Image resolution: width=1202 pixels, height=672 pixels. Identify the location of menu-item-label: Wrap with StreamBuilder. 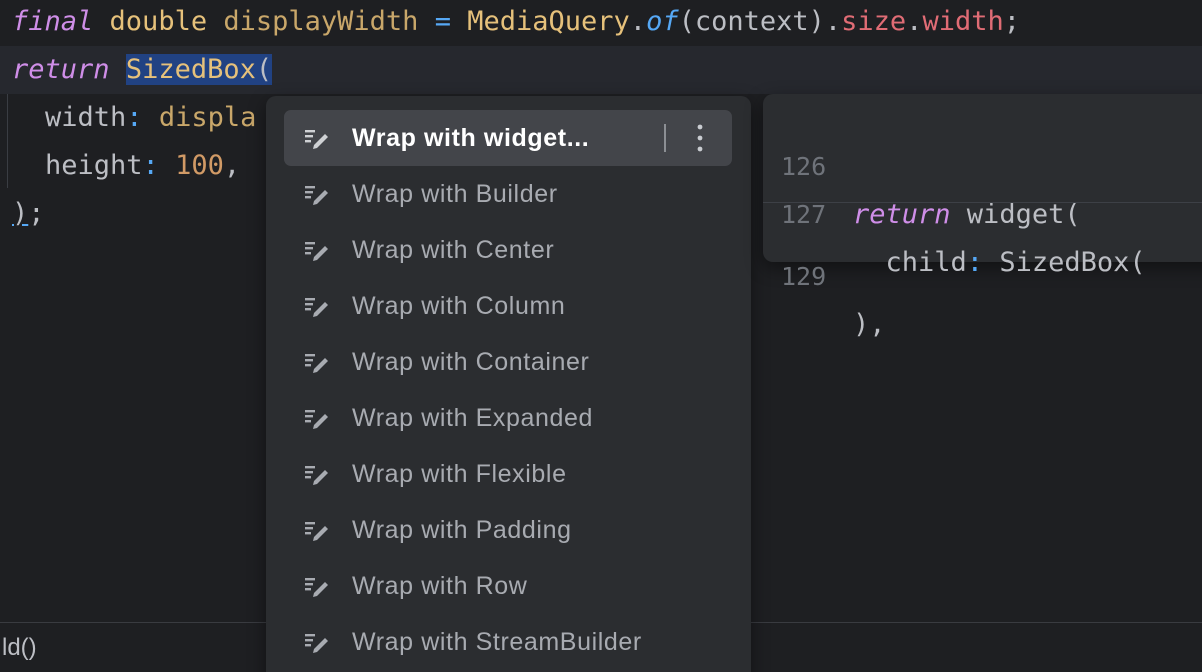
(497, 642).